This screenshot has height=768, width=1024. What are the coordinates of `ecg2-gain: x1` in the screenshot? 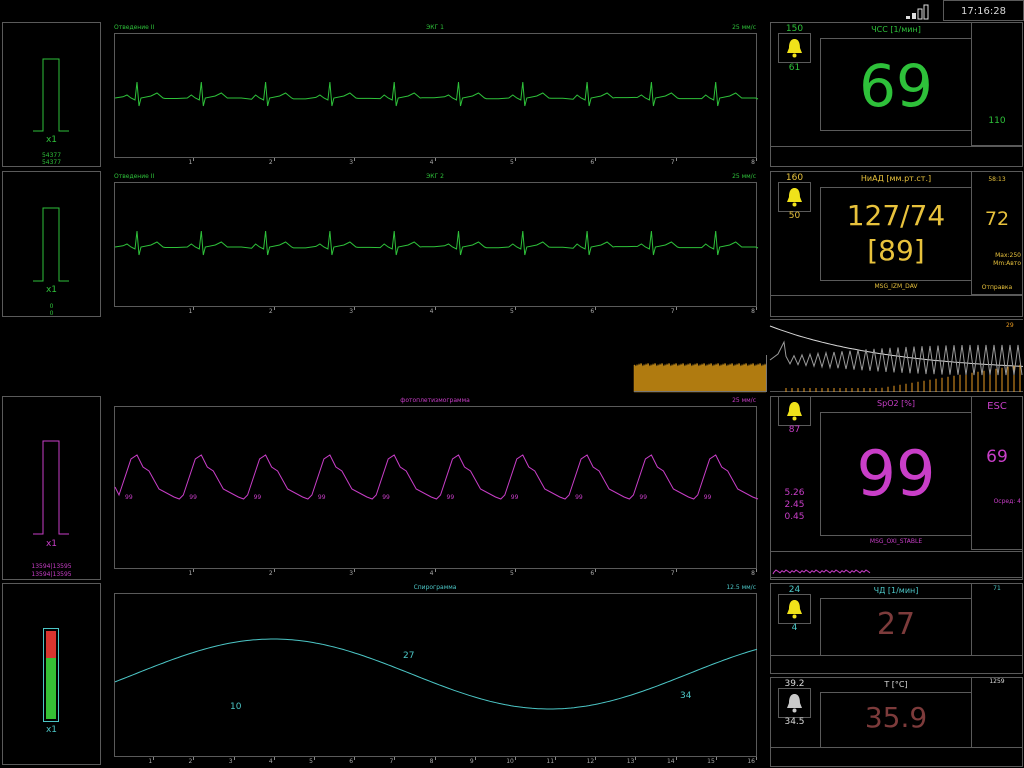 It's located at (51, 290).